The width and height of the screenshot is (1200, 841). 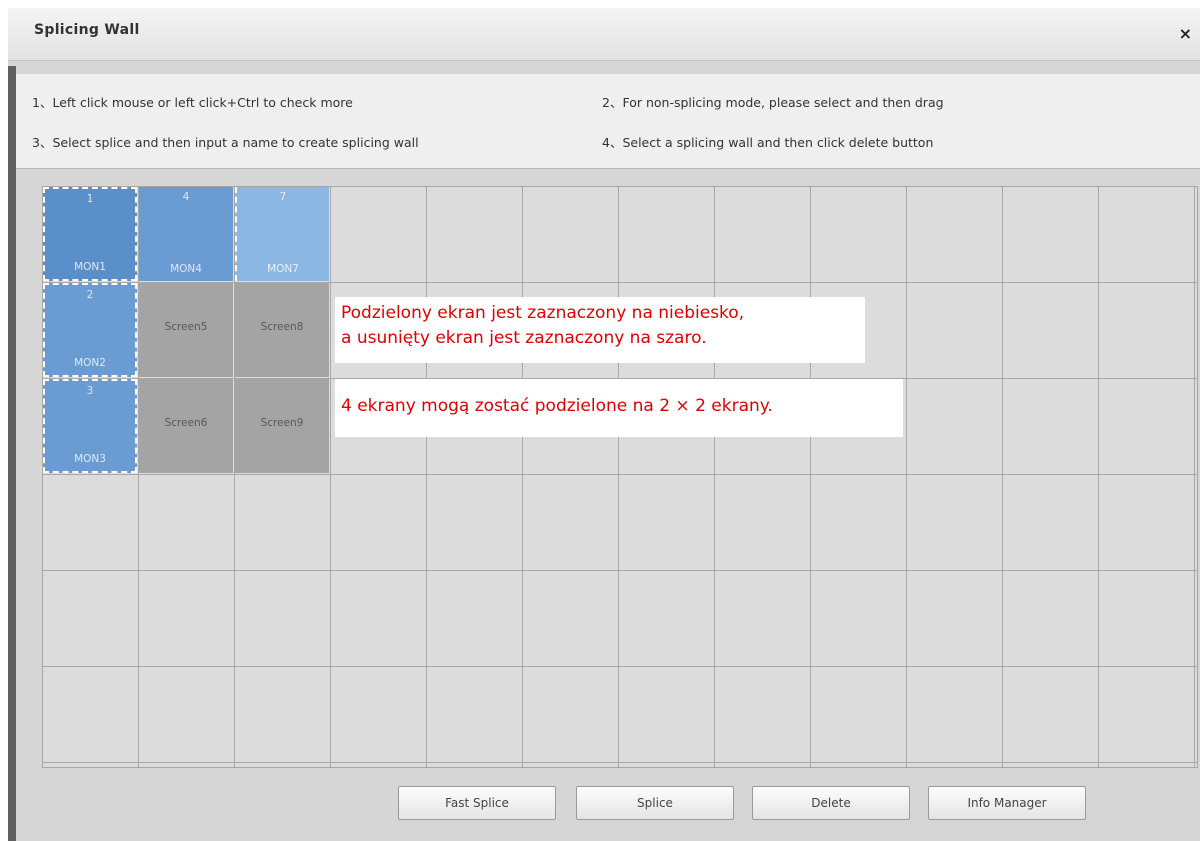 What do you see at coordinates (87, 30) in the screenshot?
I see `dialog-title: Splicing Wall` at bounding box center [87, 30].